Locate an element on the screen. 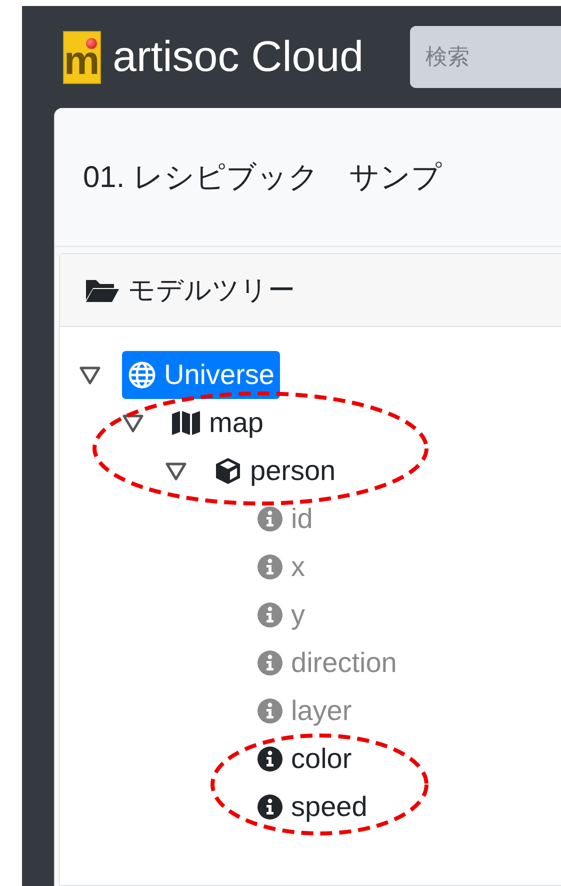  model-title: 01. レシピブック サンプ is located at coordinates (262, 178).